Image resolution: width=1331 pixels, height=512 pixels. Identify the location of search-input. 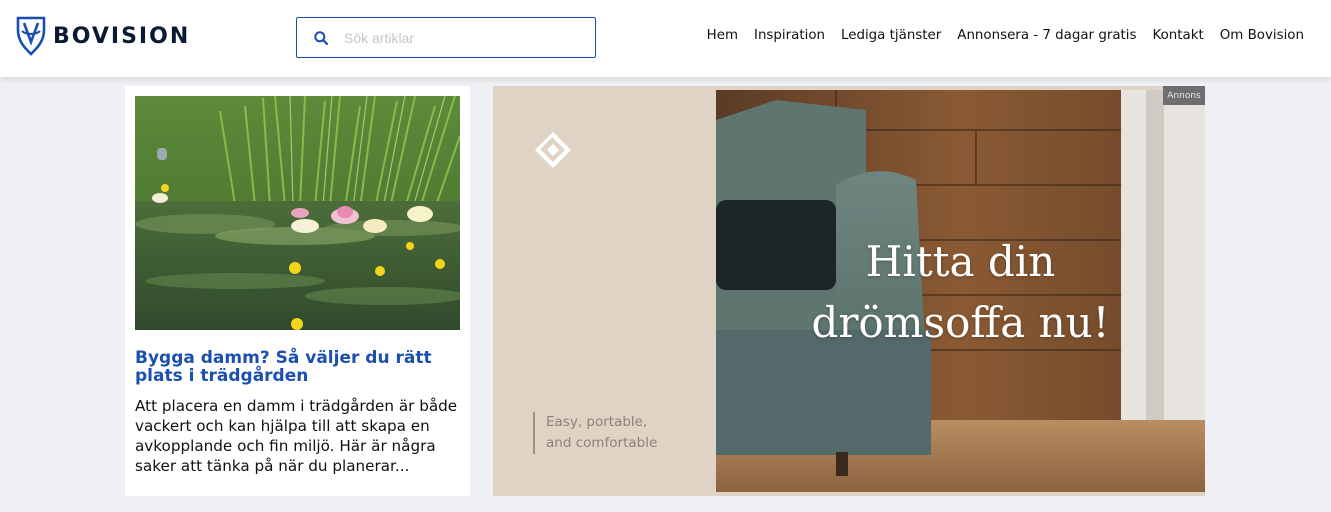
(459, 37).